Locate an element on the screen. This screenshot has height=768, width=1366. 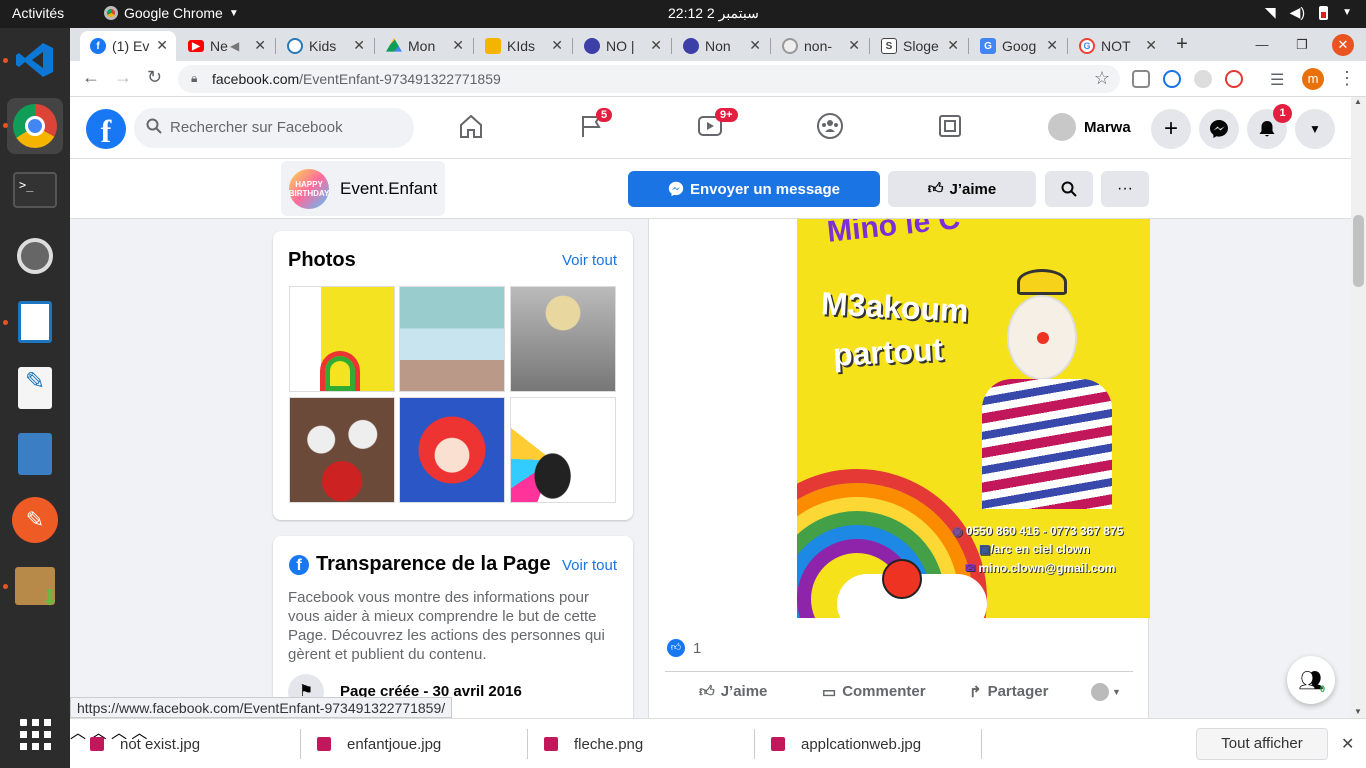
show-all-downloads-button: Tout afficher is located at coordinates (1262, 744).